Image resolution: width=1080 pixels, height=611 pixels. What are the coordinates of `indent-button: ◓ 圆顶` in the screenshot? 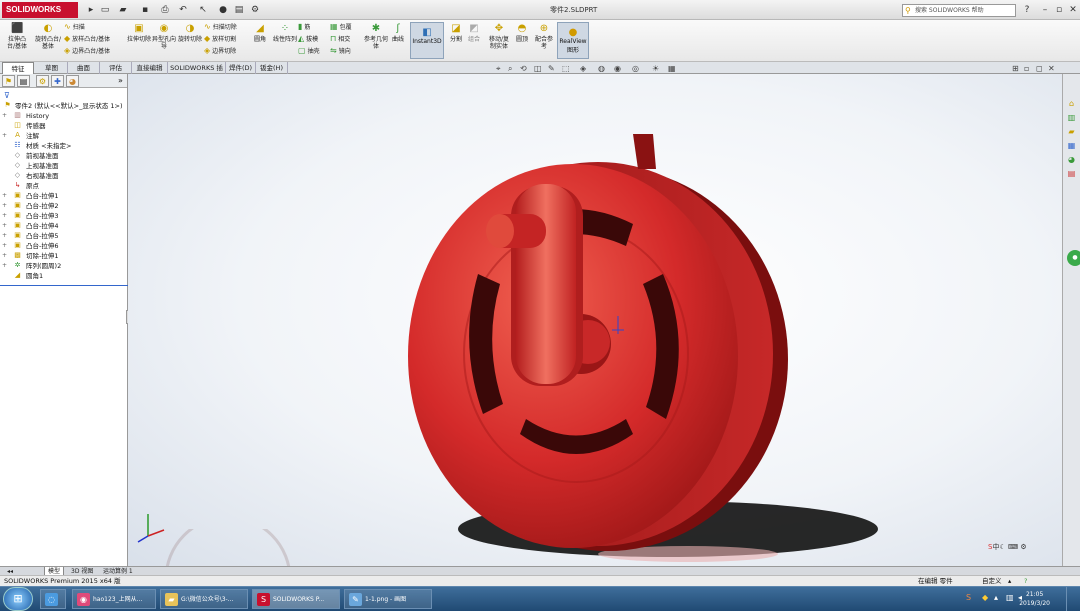 It's located at (522, 33).